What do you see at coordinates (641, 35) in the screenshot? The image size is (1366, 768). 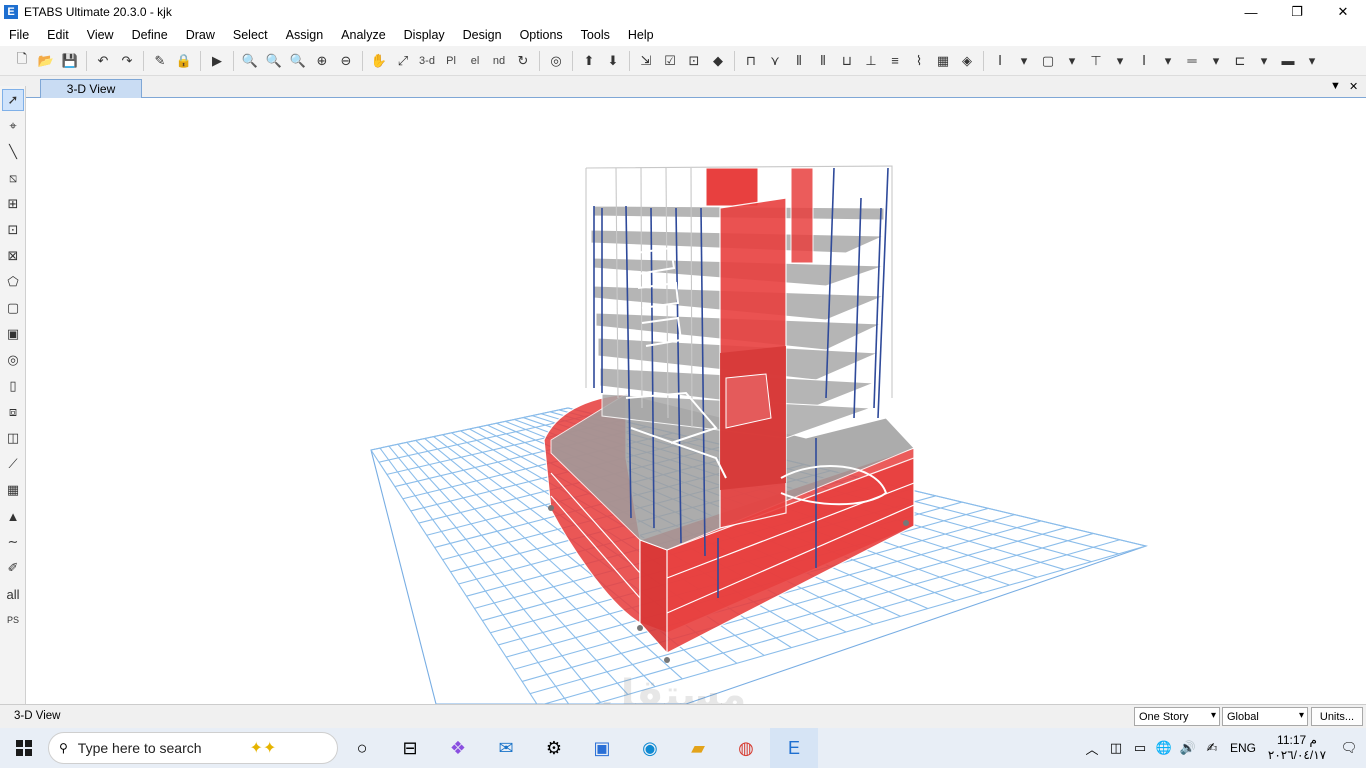 I see `menu-help: Help` at bounding box center [641, 35].